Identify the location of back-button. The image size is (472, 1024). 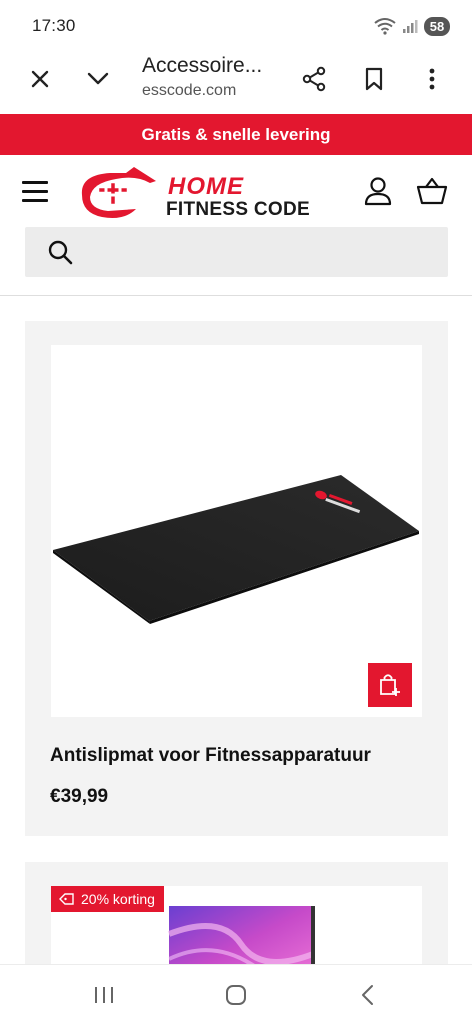
(368, 995).